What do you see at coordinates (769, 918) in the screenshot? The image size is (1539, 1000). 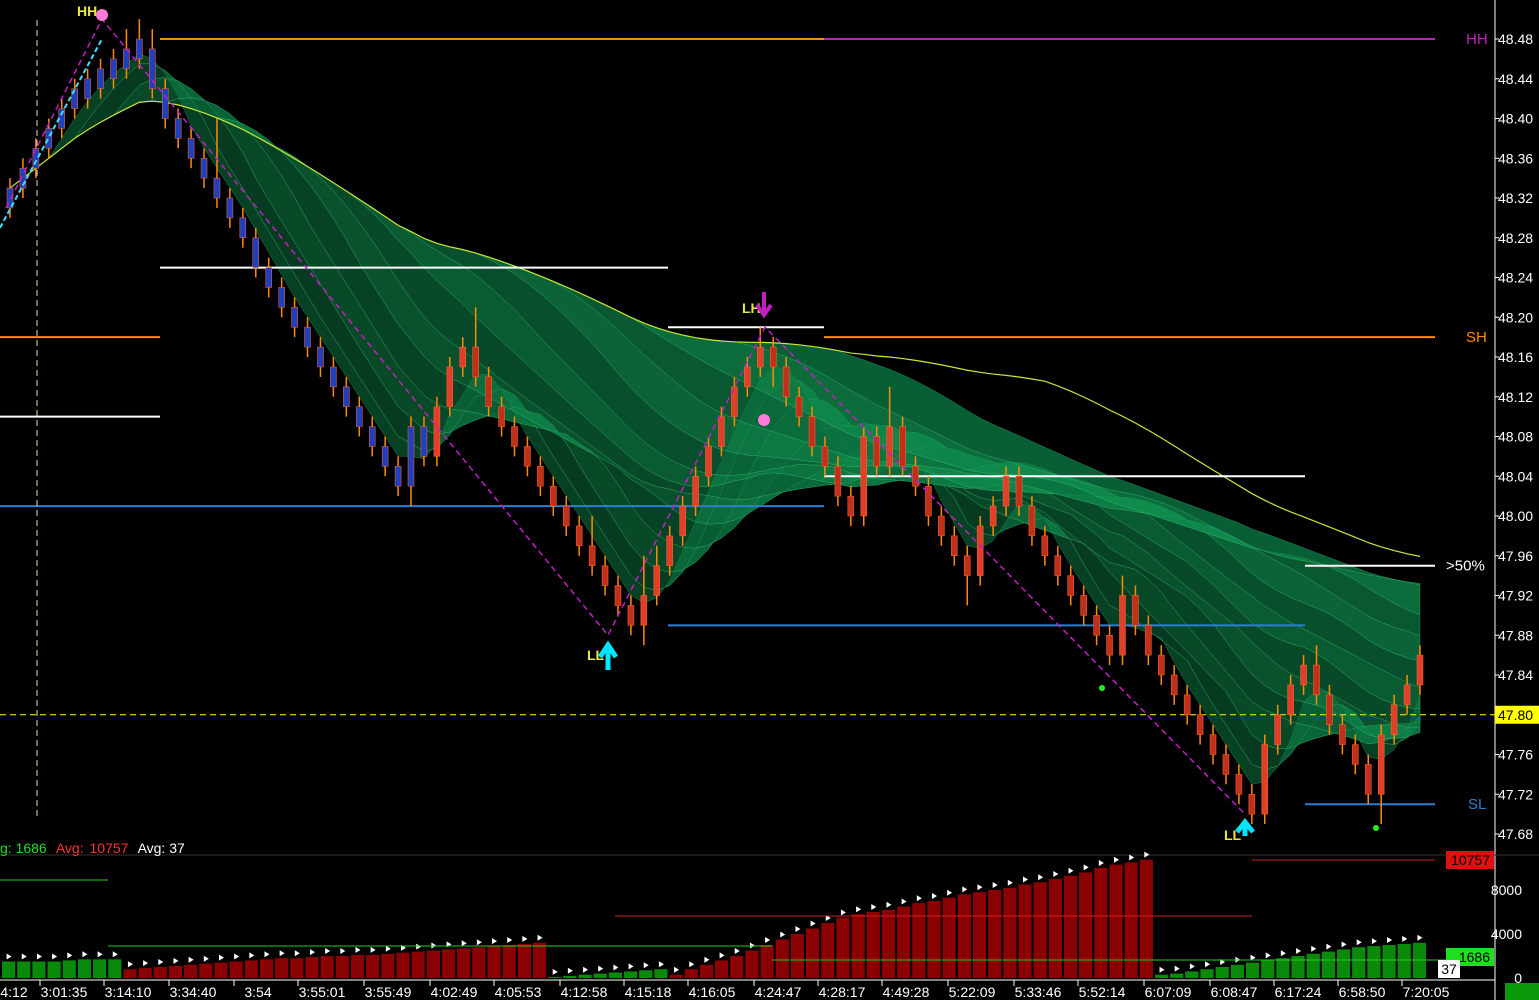 I see `volume-histogram: 80004000010757168637` at bounding box center [769, 918].